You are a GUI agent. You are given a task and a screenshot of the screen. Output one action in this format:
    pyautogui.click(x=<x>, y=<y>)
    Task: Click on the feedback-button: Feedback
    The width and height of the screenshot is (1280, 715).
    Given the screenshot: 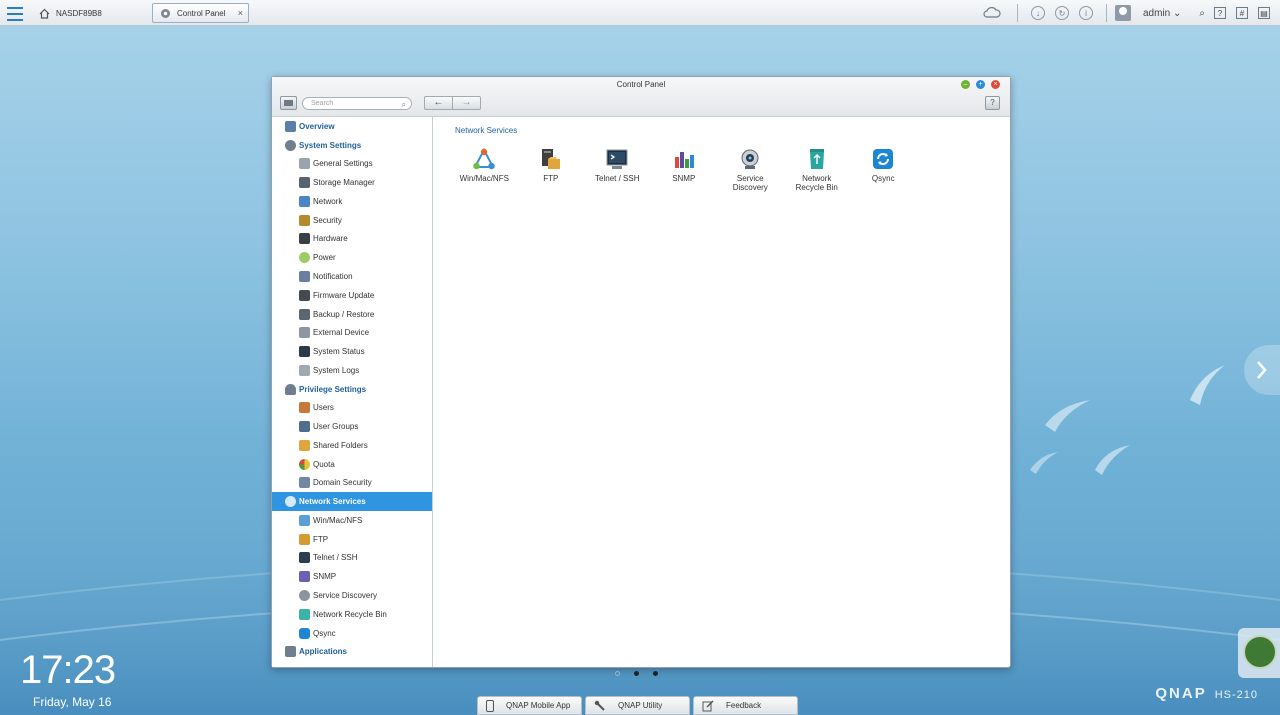 What is the action you would take?
    pyautogui.click(x=745, y=705)
    